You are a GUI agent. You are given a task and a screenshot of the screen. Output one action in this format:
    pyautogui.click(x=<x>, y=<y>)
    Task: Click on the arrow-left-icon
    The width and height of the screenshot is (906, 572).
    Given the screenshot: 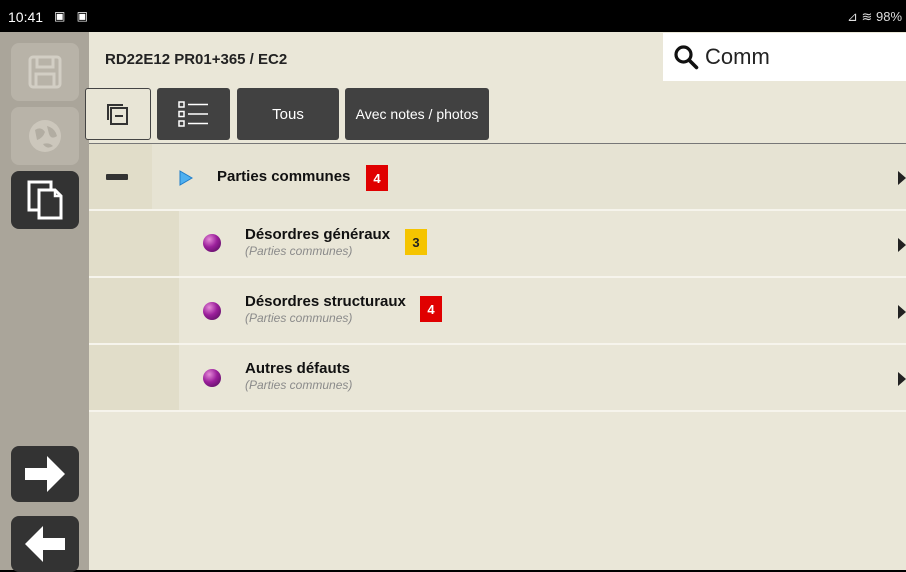 What is the action you would take?
    pyautogui.click(x=45, y=544)
    